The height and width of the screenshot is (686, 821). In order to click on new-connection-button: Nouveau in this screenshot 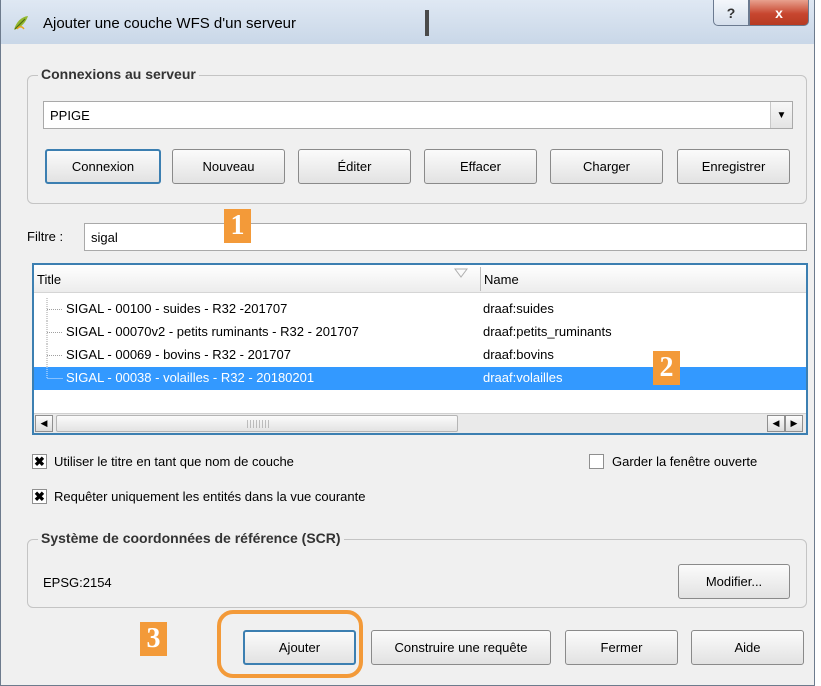, I will do `click(228, 166)`.